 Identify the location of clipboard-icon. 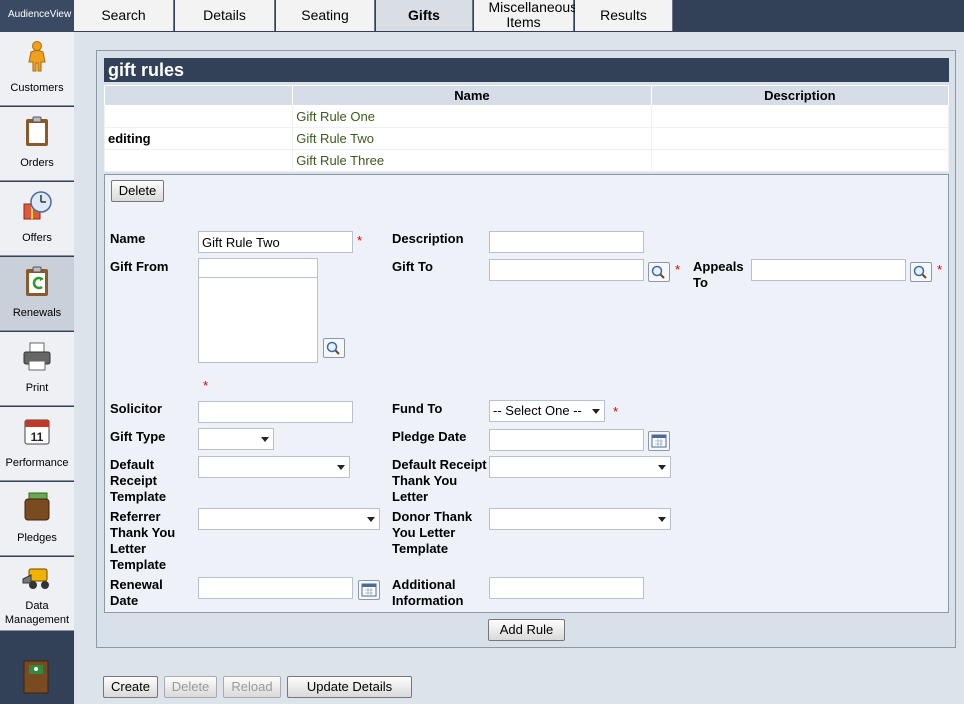
(37, 131).